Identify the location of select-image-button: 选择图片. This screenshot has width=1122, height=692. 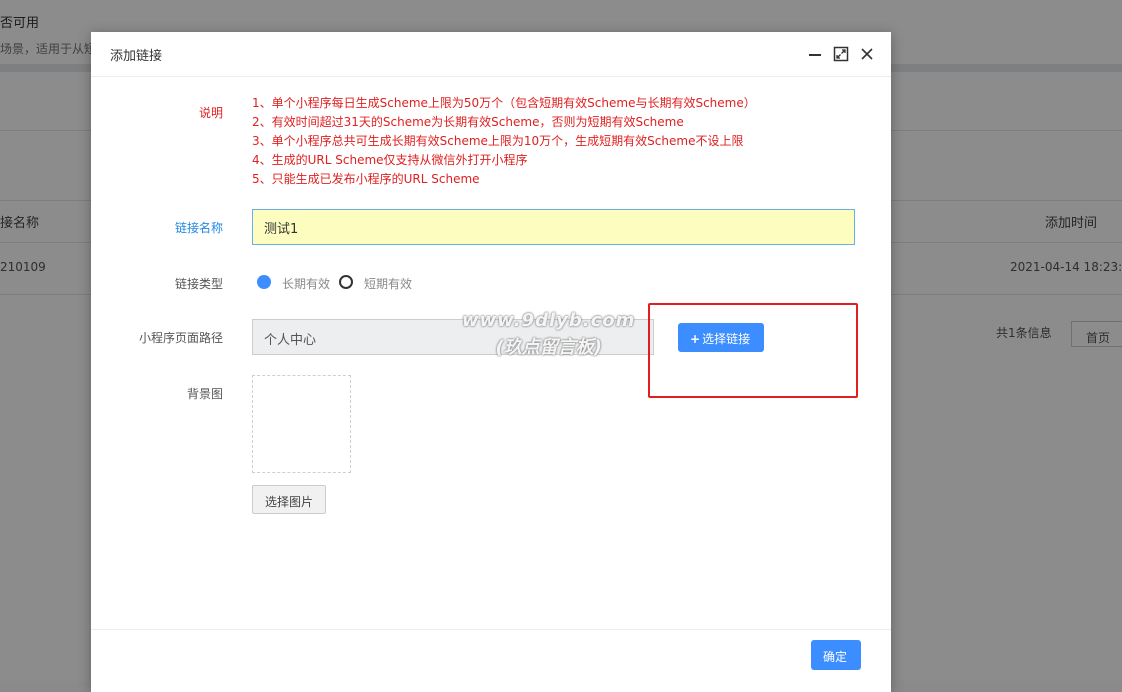
(289, 499).